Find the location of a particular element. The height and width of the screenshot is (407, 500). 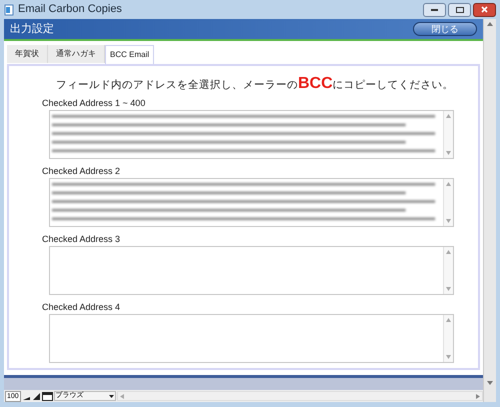

field-label: Checked Address 3 is located at coordinates (82, 239).